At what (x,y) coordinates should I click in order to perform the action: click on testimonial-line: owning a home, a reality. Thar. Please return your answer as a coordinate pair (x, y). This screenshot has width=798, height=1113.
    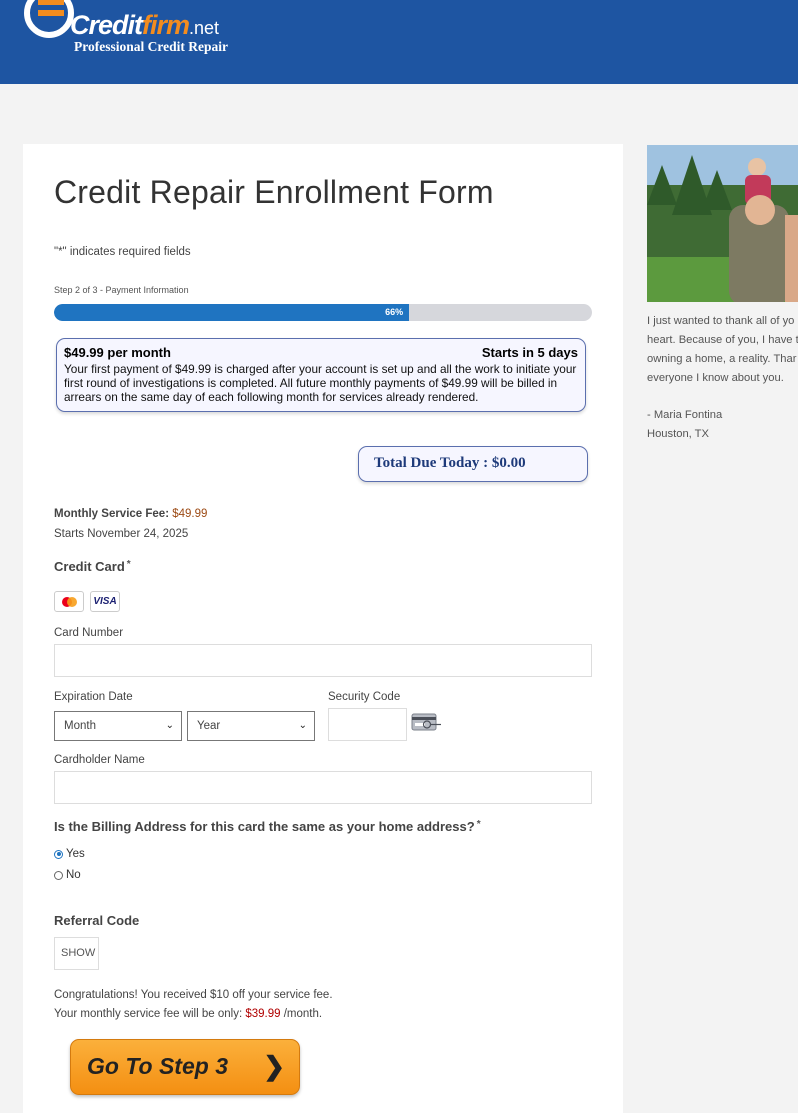
    Looking at the image, I should click on (722, 359).